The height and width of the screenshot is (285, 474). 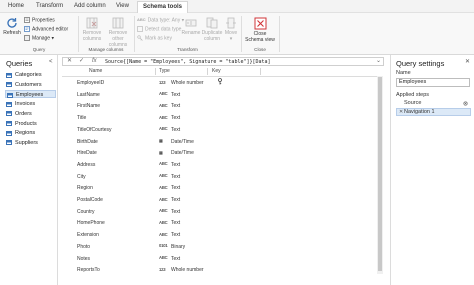 I want to click on detect-data-type-button: Detect data type, so click(x=159, y=29).